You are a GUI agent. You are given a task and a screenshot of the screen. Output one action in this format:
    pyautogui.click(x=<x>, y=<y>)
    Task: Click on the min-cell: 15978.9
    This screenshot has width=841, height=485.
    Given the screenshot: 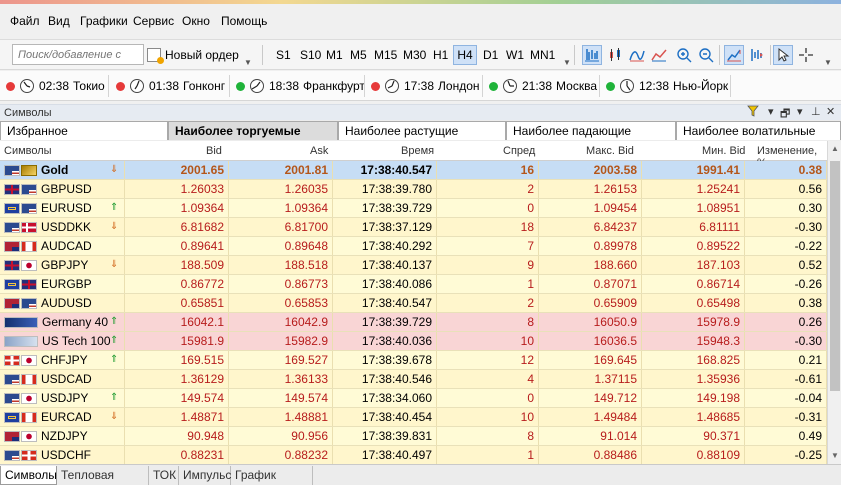 What is the action you would take?
    pyautogui.click(x=693, y=322)
    